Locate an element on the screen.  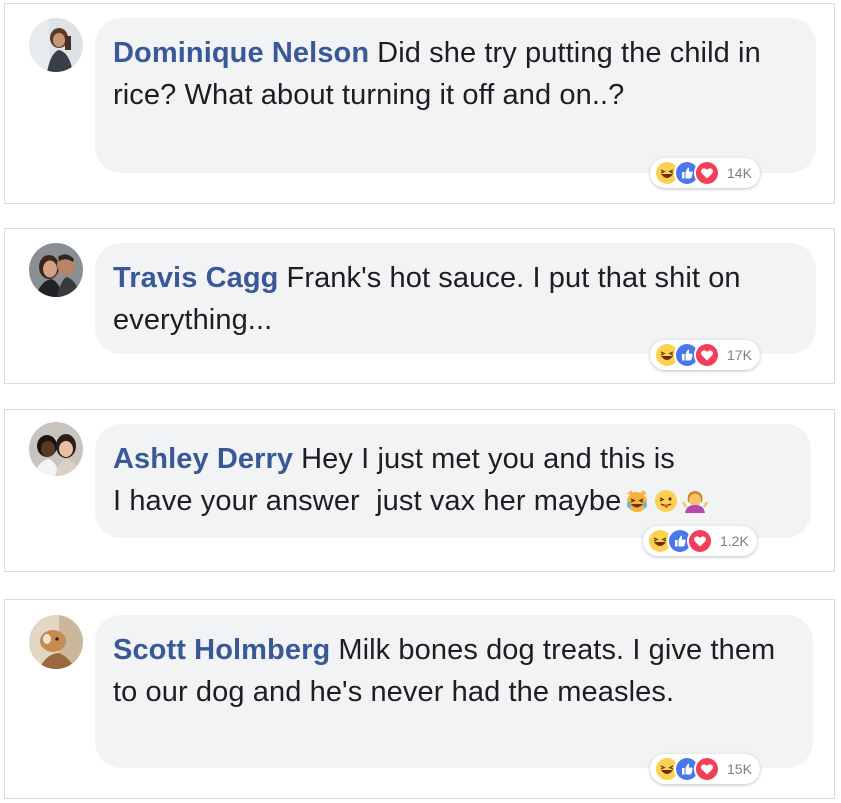
comment-author: Dominique Nelson is located at coordinates (241, 53).